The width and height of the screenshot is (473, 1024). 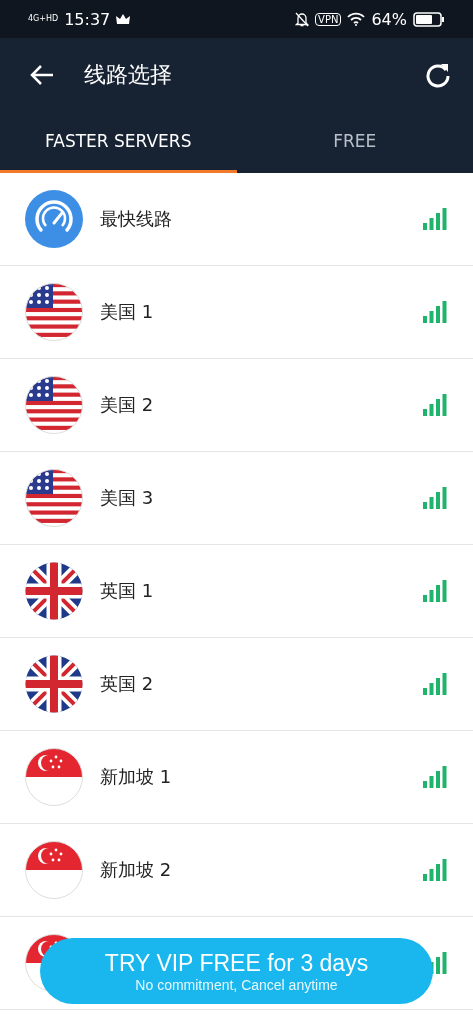 I want to click on crown-icon, so click(x=123, y=19).